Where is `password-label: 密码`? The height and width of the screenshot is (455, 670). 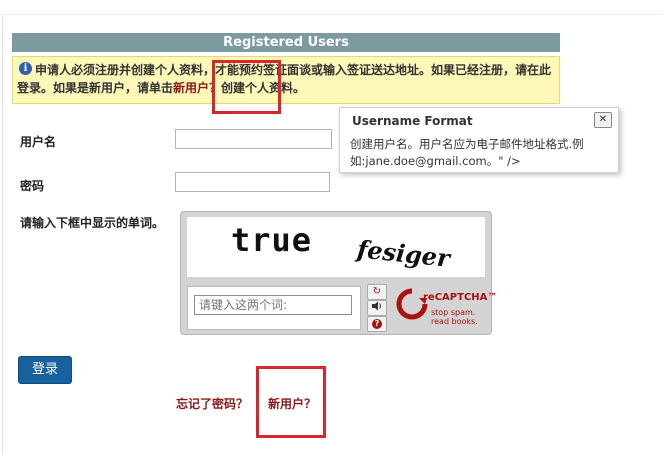 password-label: 密码 is located at coordinates (32, 186).